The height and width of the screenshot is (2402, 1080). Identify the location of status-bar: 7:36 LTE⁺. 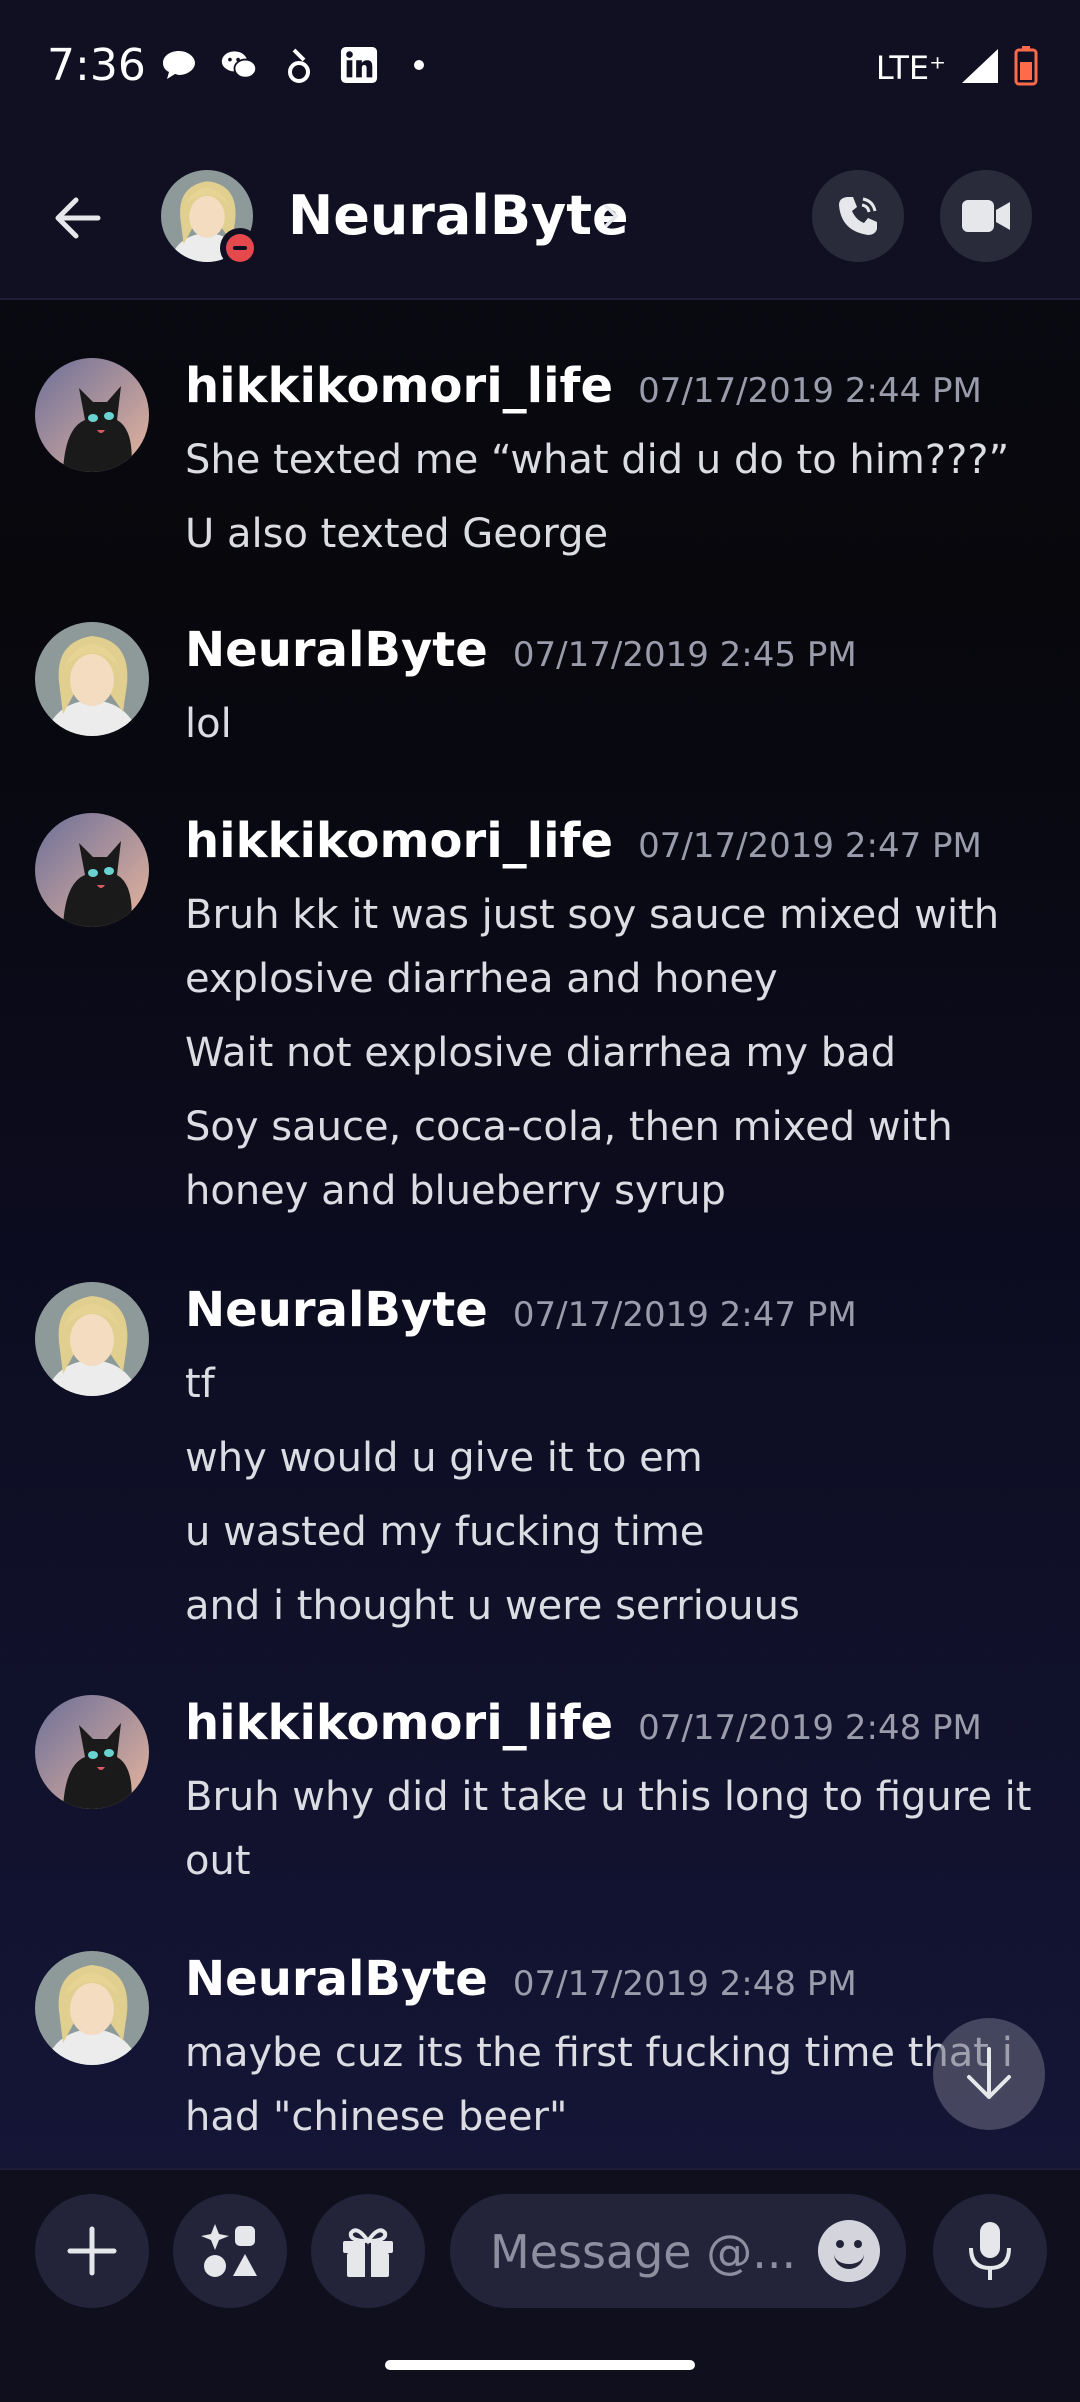
(540, 70).